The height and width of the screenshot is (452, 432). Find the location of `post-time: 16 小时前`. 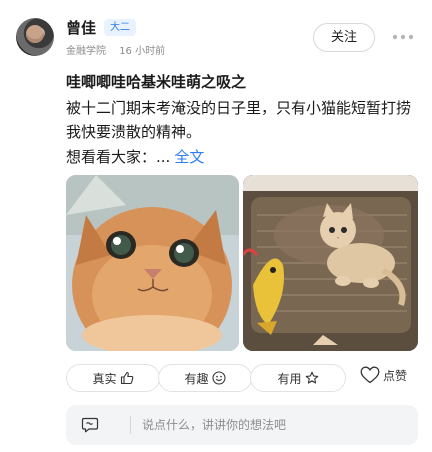

post-time: 16 小时前 is located at coordinates (142, 51).